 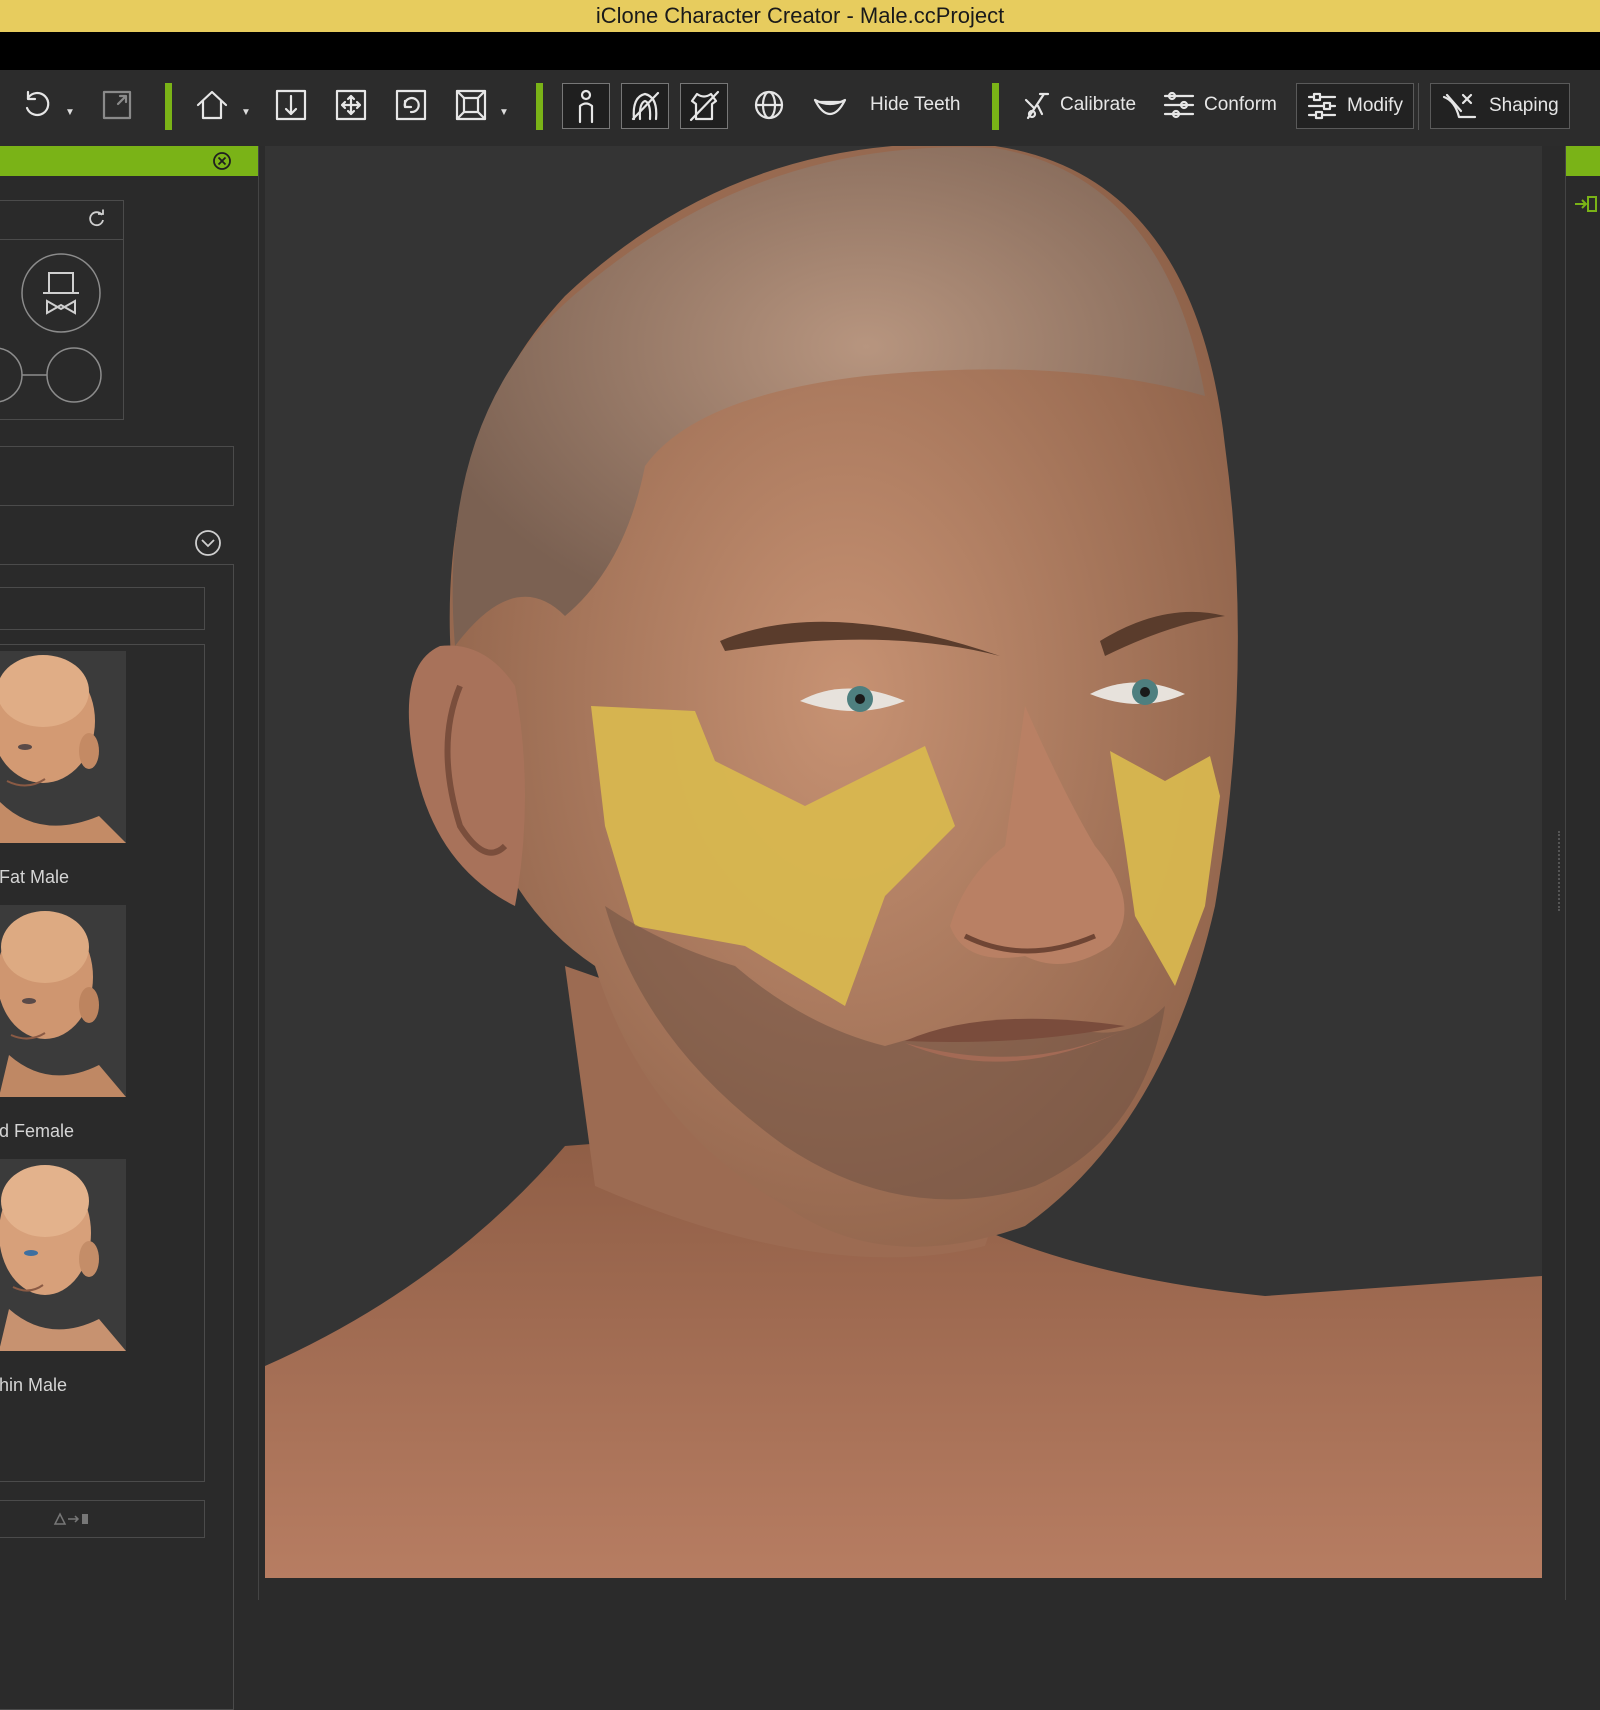 I want to click on preset-thumbnail-female, so click(x=63, y=1001).